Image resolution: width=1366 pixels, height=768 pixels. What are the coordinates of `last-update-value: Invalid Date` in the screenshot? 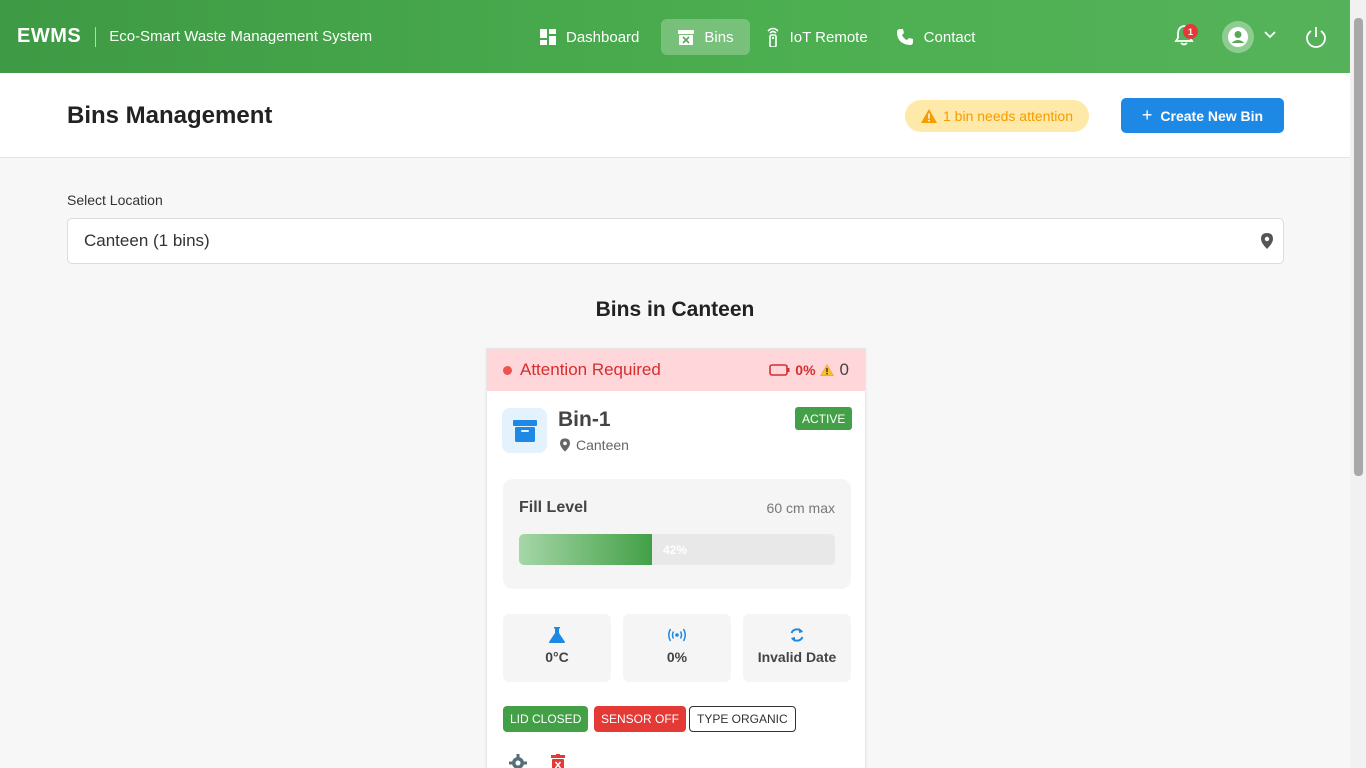 It's located at (797, 657).